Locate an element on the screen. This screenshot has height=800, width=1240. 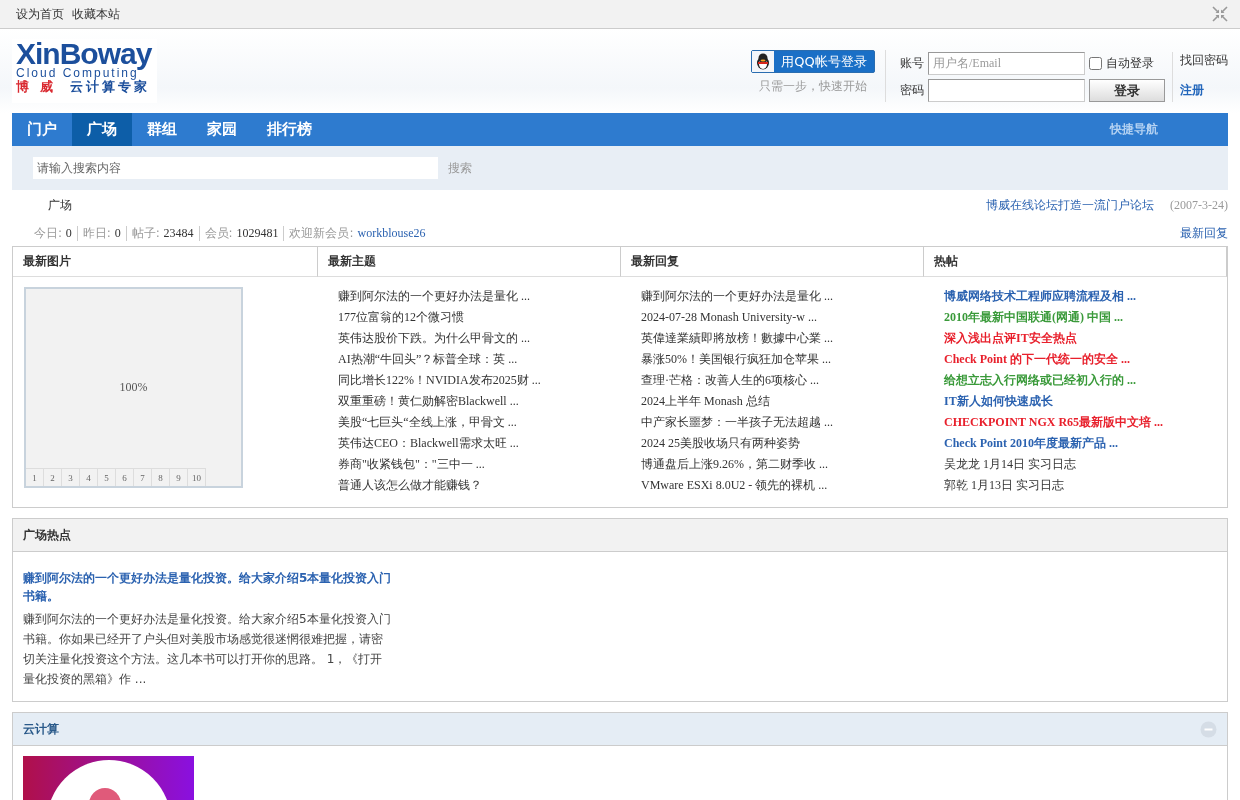
column-heading: 最新主题 is located at coordinates (469, 262).